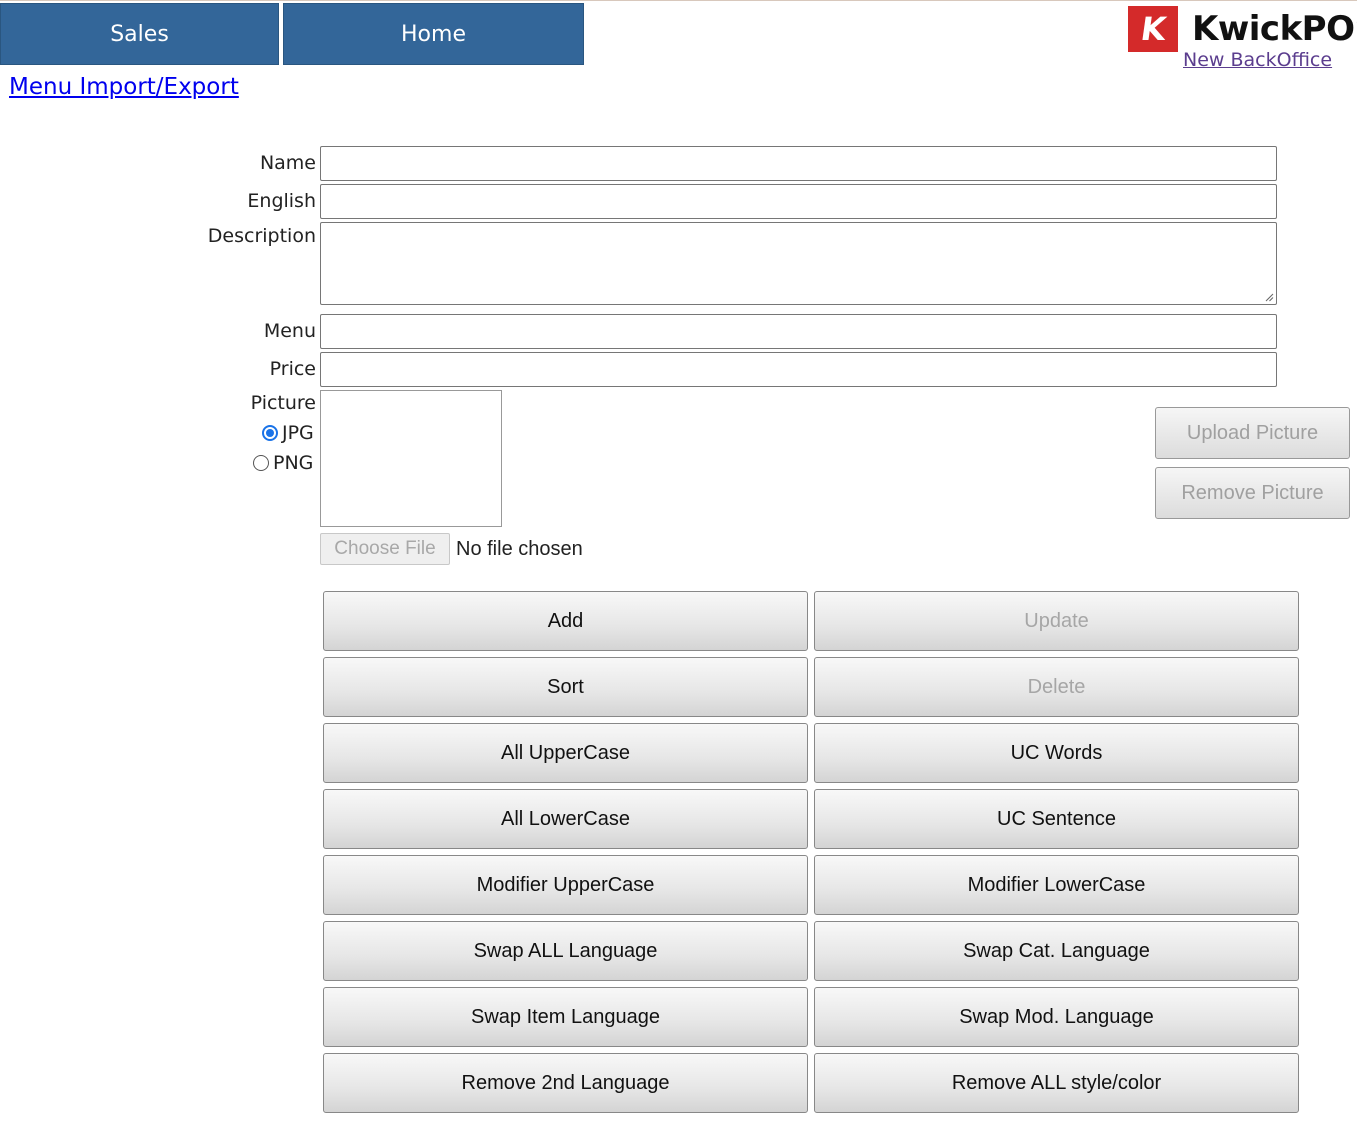  Describe the element at coordinates (1056, 1017) in the screenshot. I see `swap-mod-language-button: Swap Mod. Language` at that location.